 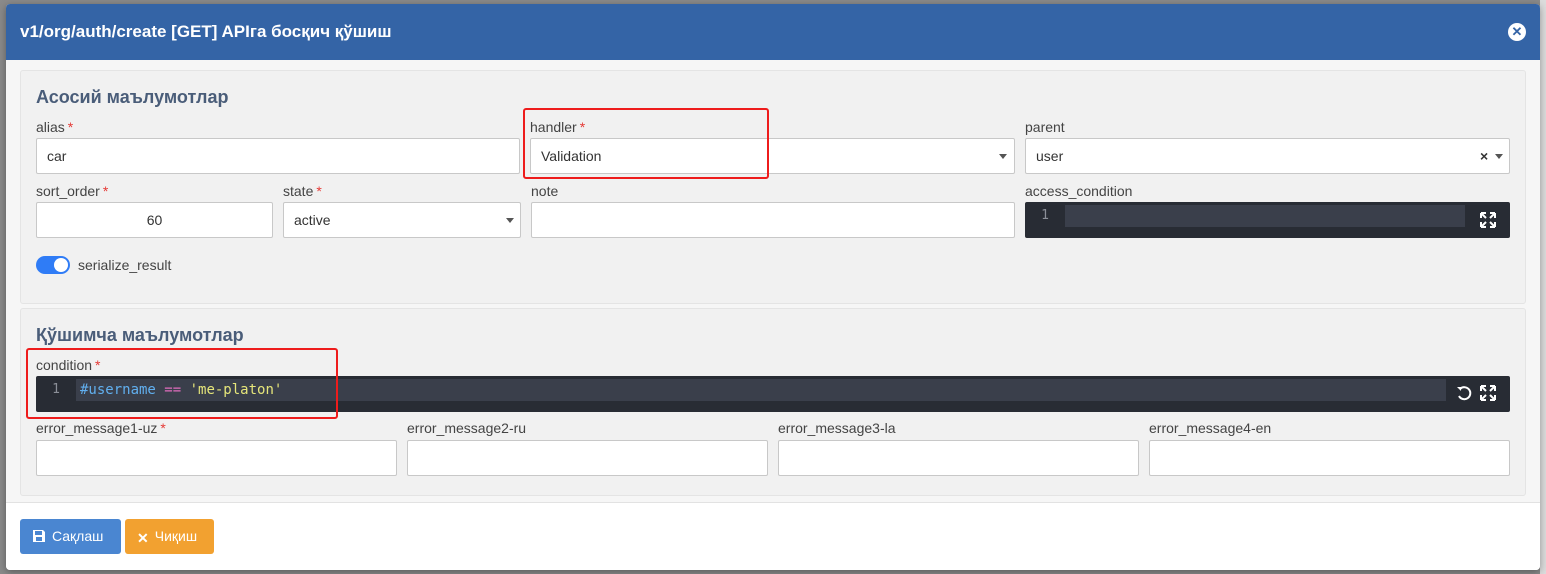 I want to click on background-page, so click(x=1543, y=287).